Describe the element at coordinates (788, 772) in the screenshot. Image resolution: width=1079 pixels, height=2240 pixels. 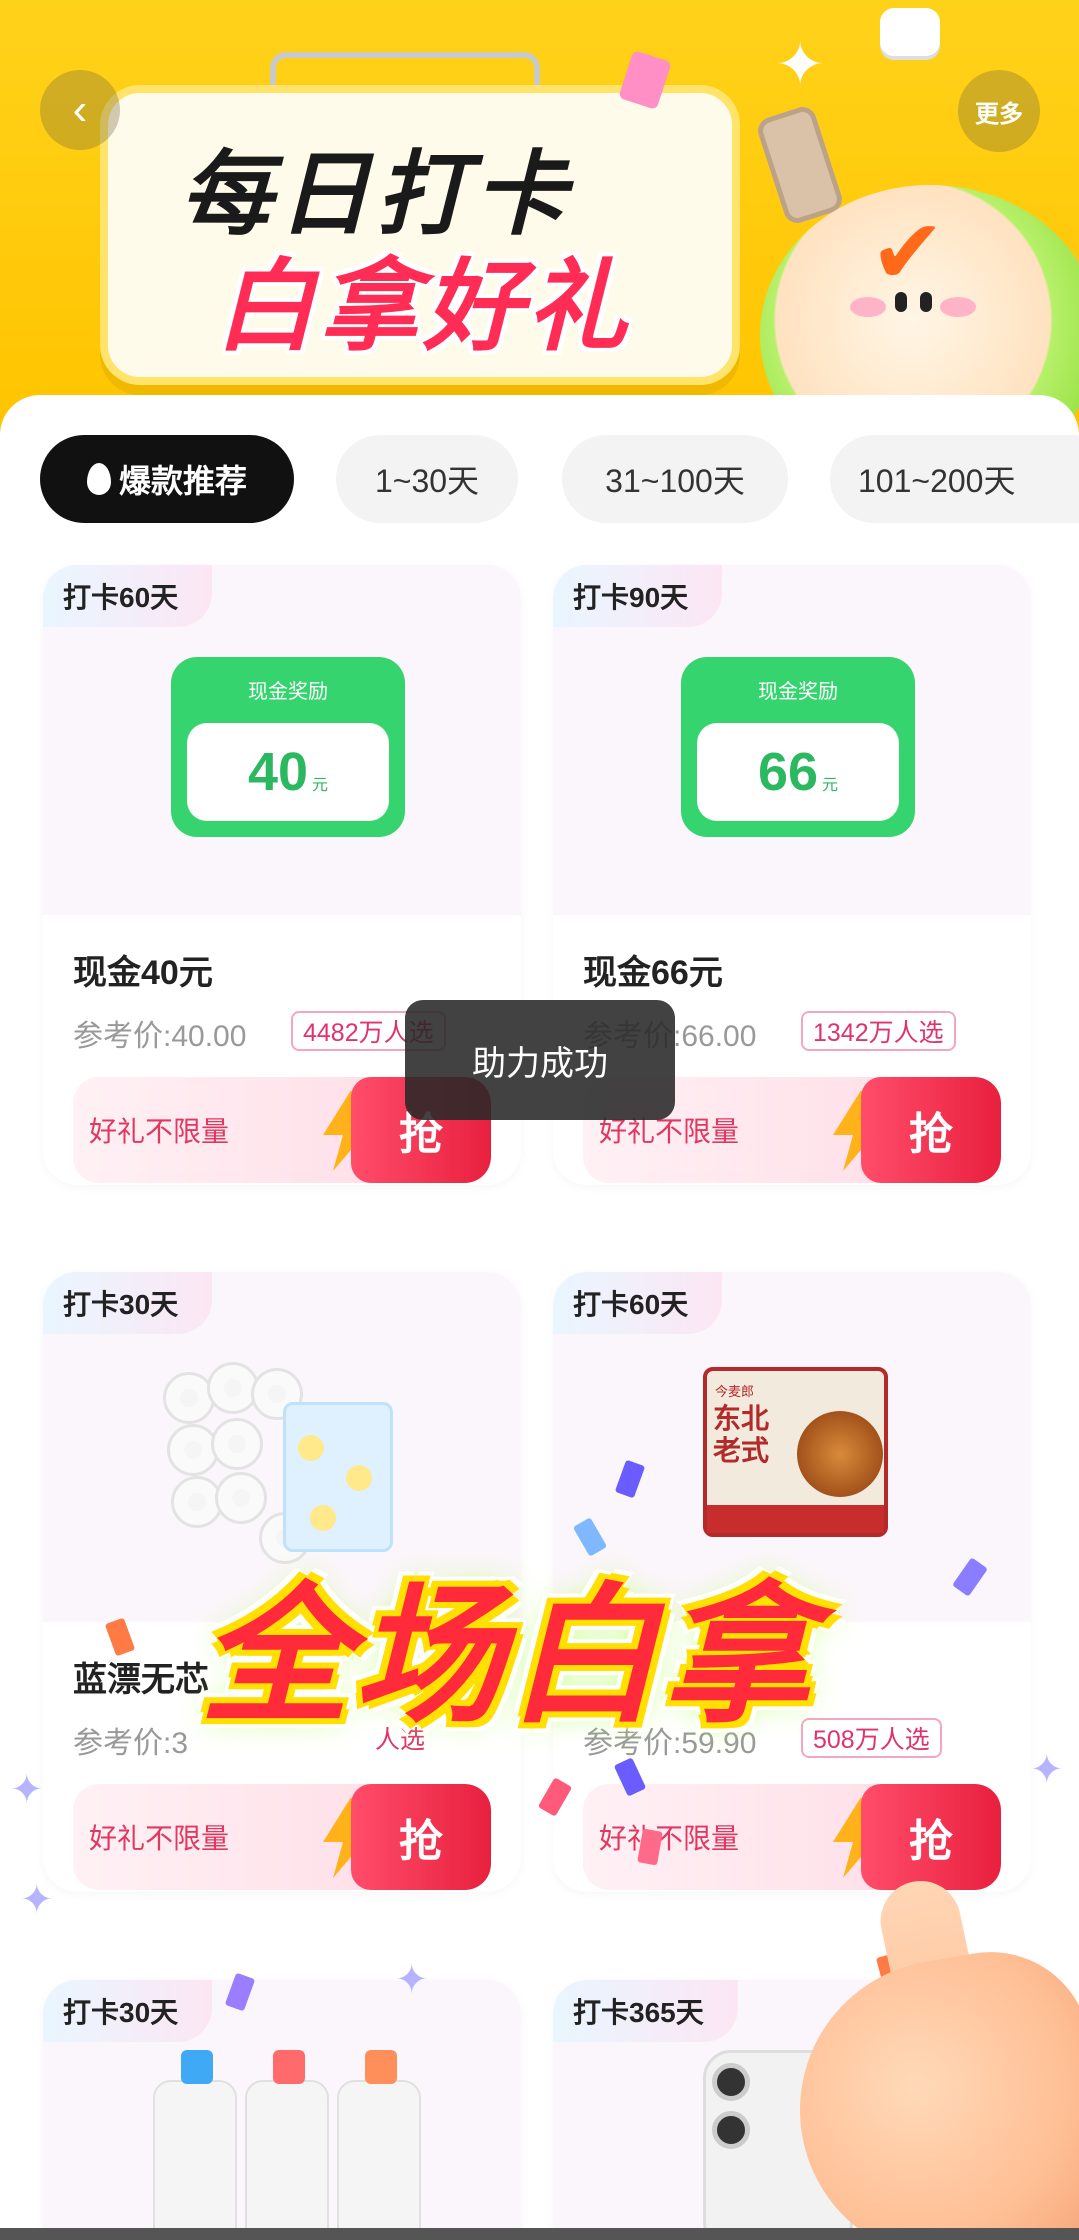
I see `cash-amount: 66` at that location.